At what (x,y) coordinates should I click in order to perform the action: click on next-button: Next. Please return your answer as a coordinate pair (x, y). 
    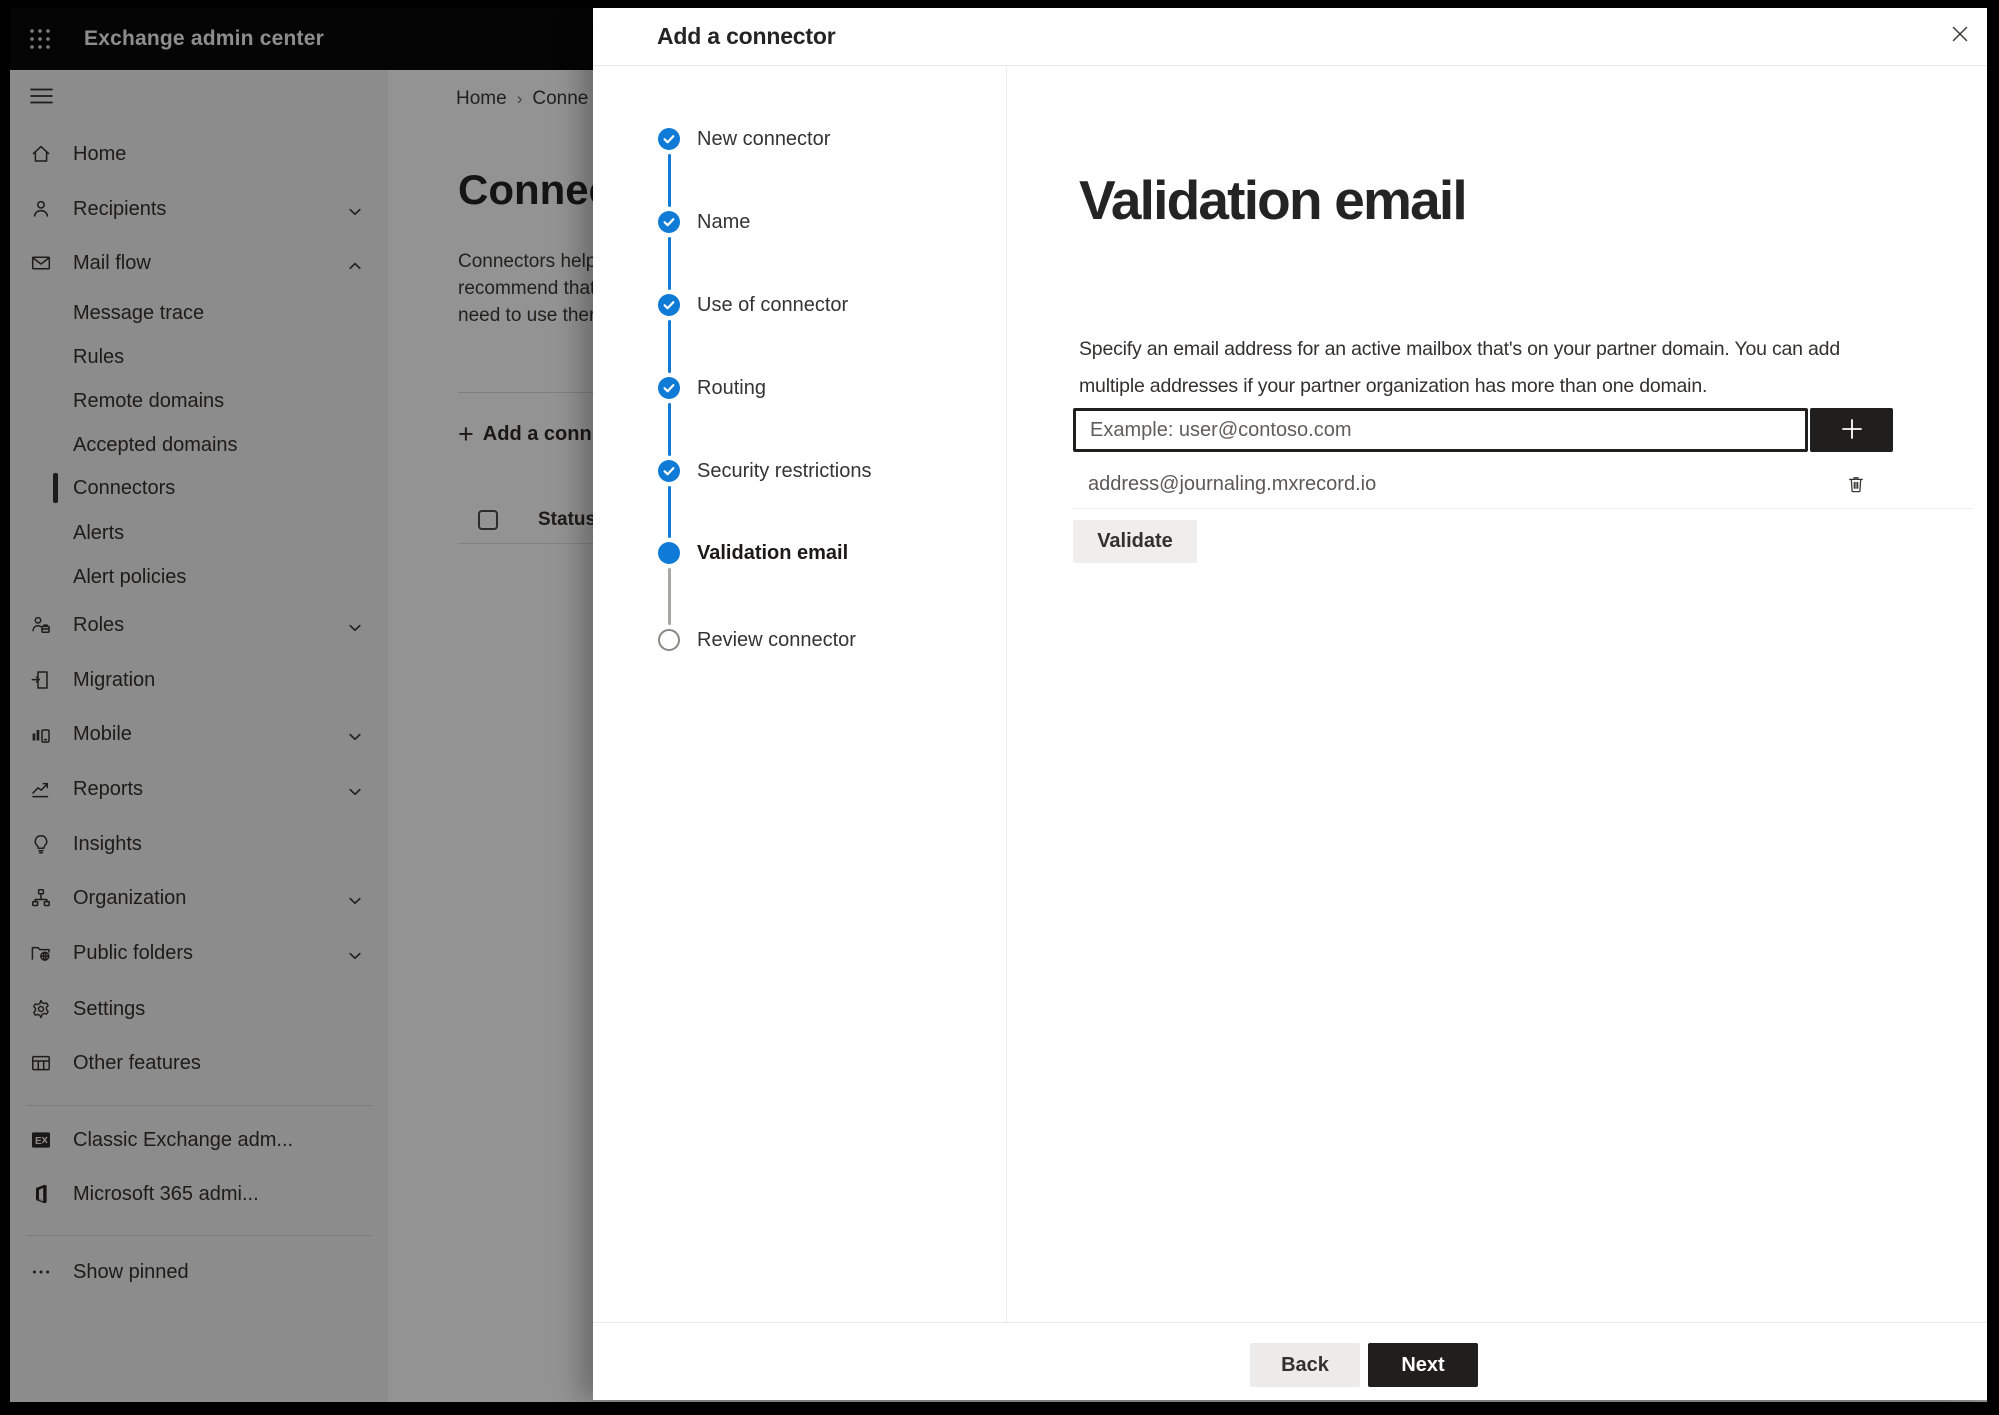
    Looking at the image, I should click on (1423, 1365).